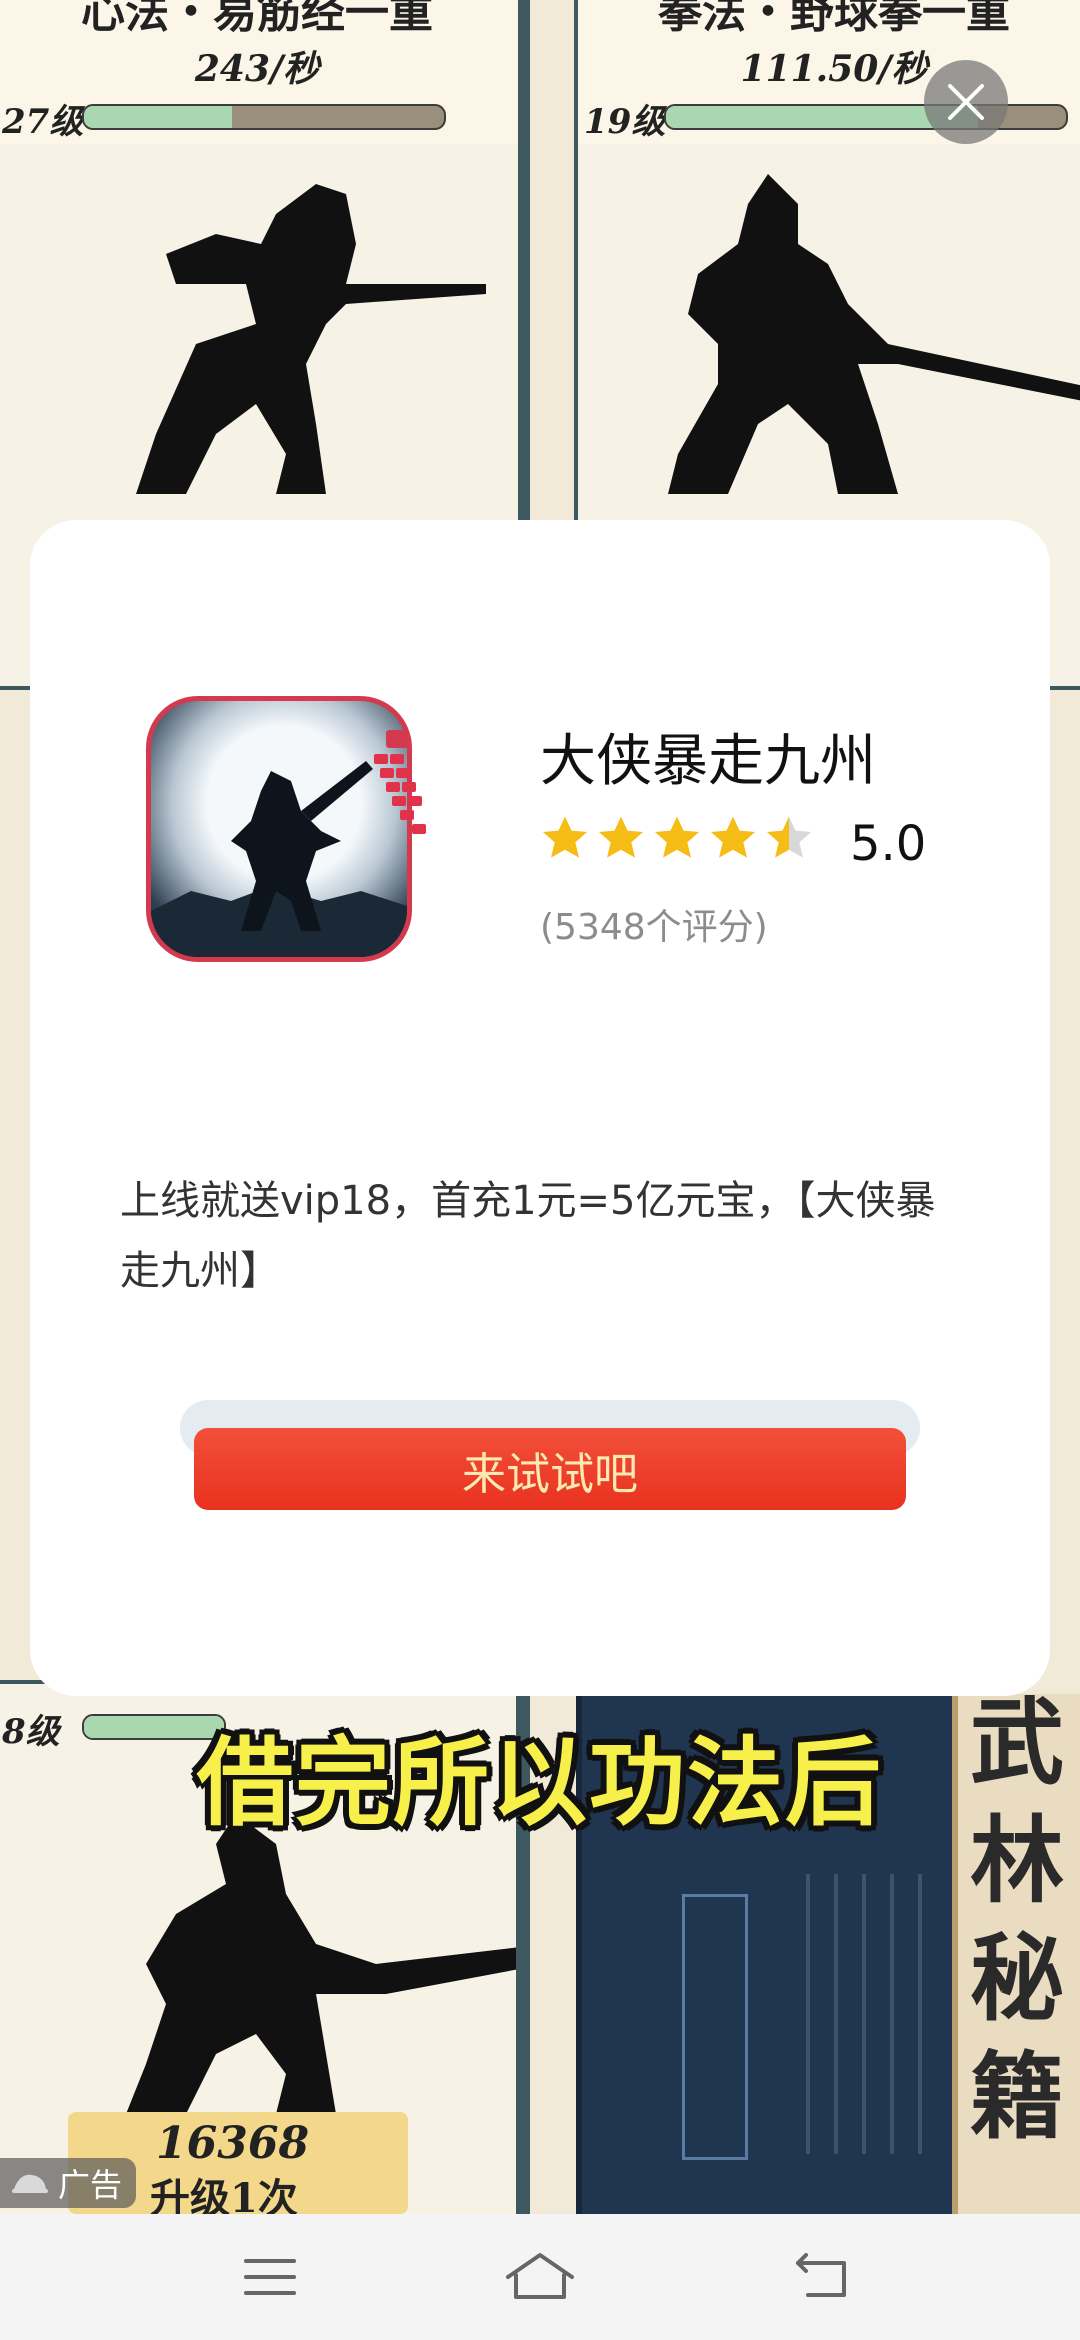 This screenshot has width=1080, height=2340. What do you see at coordinates (233, 2143) in the screenshot?
I see `upgrade-cost: 16368` at bounding box center [233, 2143].